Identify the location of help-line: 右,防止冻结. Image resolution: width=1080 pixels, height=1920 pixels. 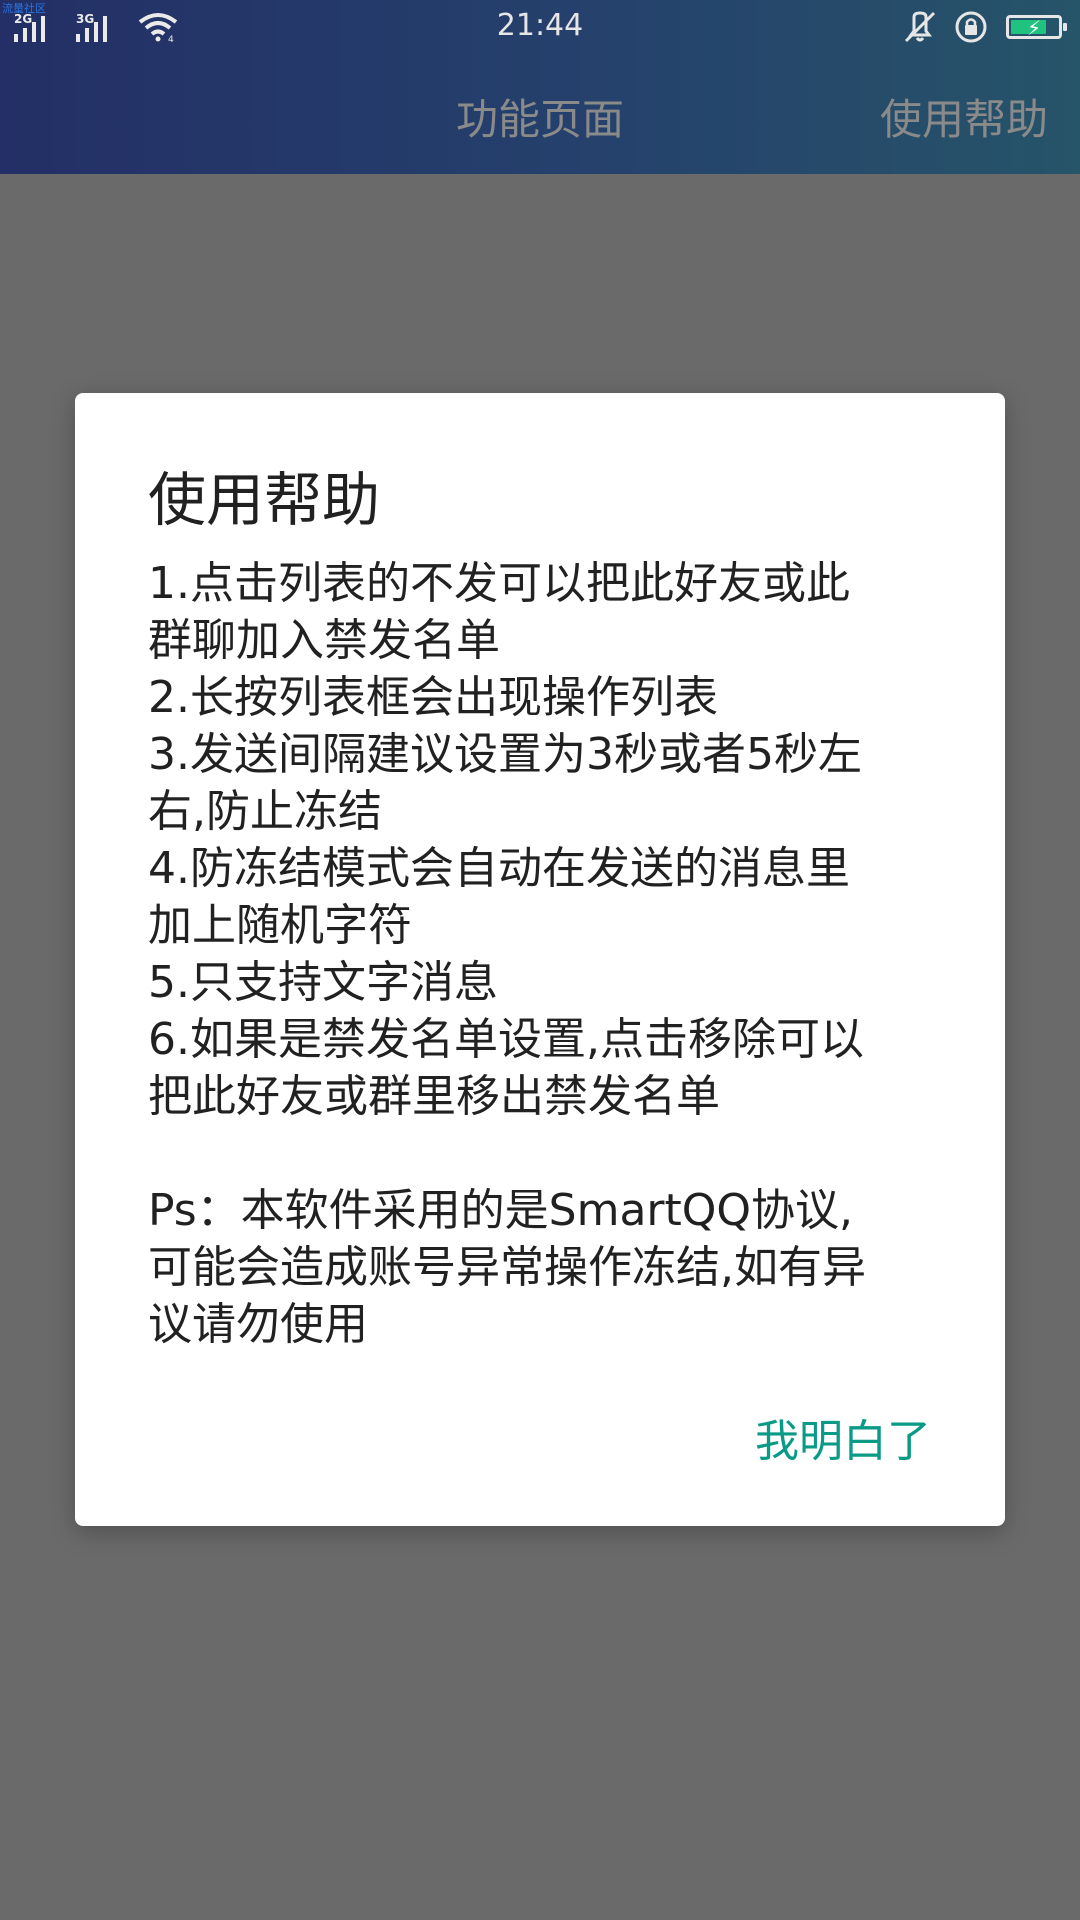
(265, 811).